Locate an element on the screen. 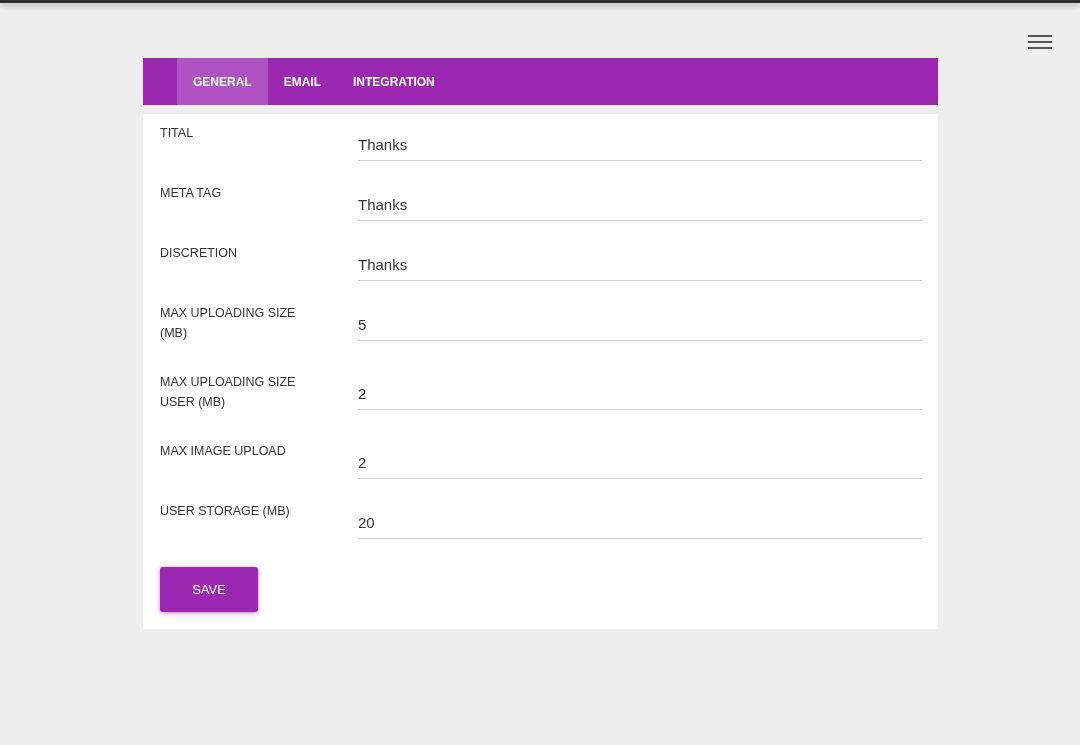 This screenshot has width=1080, height=745. field-label: MAX UPLOADING SIZE (MB) is located at coordinates (228, 323).